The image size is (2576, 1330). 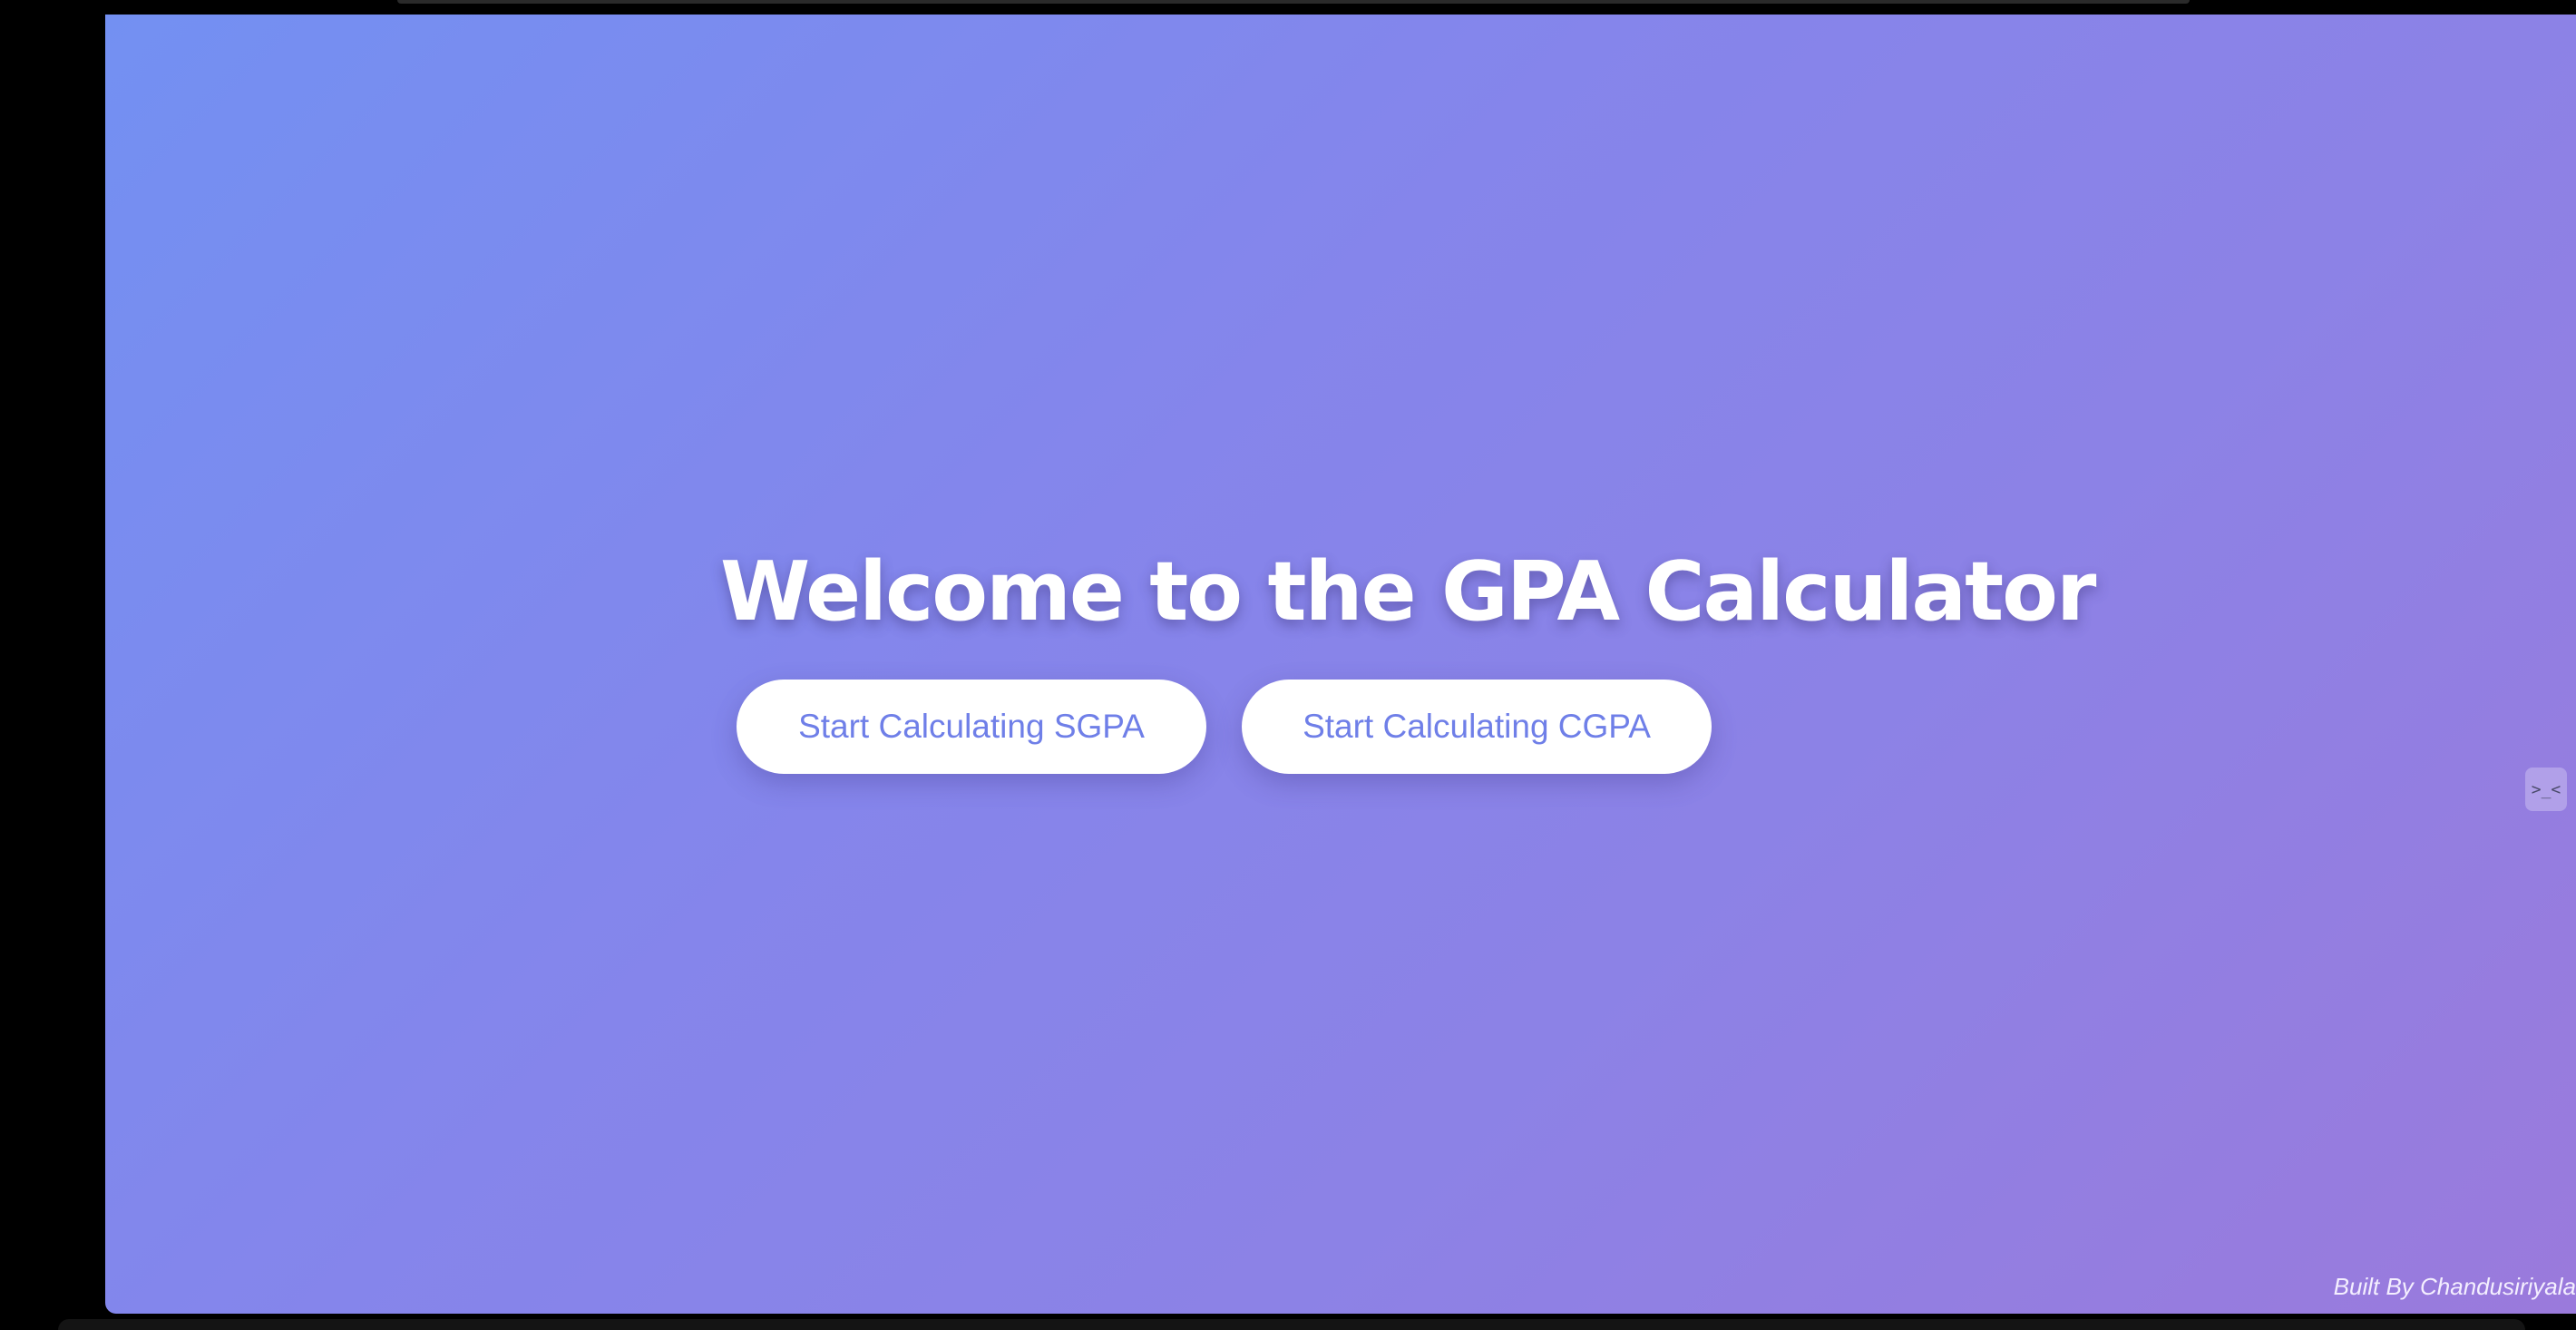 I want to click on top-window-edge, so click(x=1293, y=2).